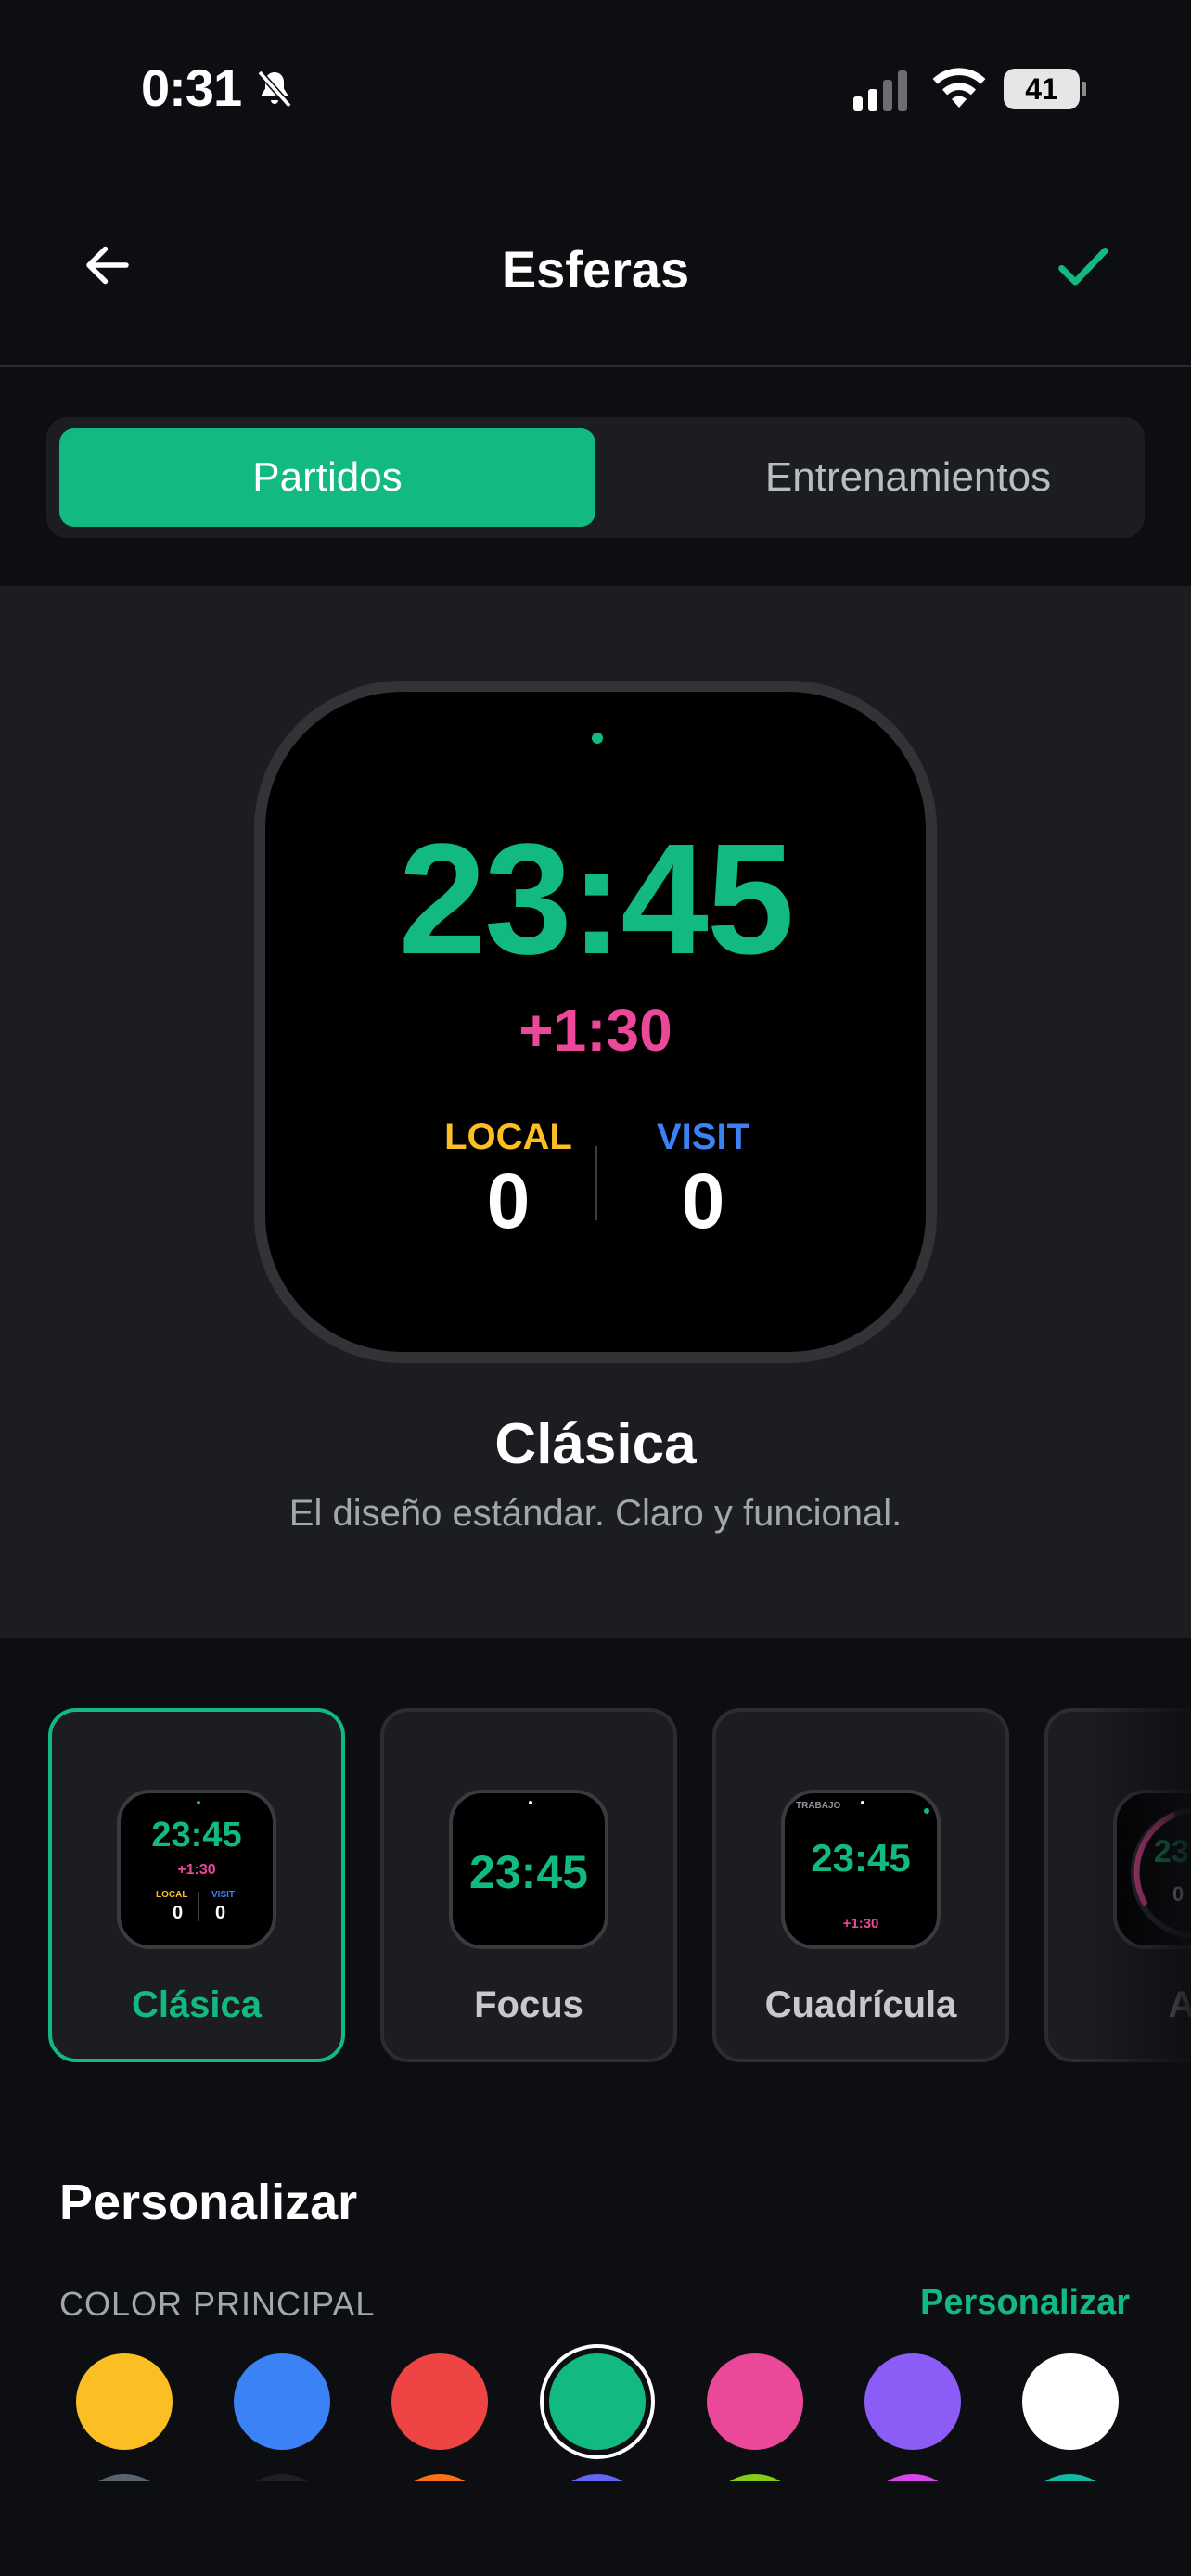 Image resolution: width=1191 pixels, height=2576 pixels. What do you see at coordinates (178, 1913) in the screenshot?
I see `thumb-home-score: 0` at bounding box center [178, 1913].